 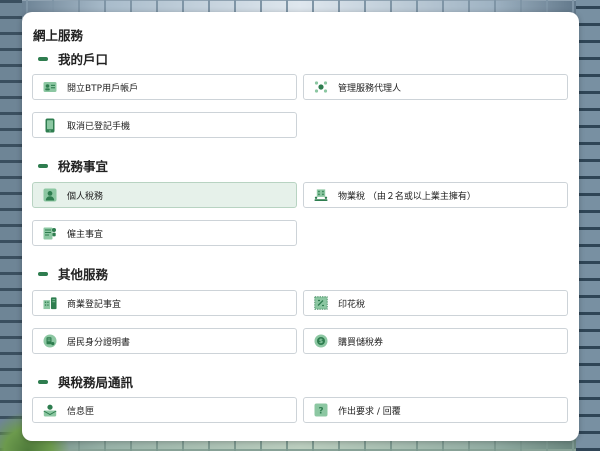 I want to click on tax-reserve-coin-icon: $, so click(x=321, y=341).